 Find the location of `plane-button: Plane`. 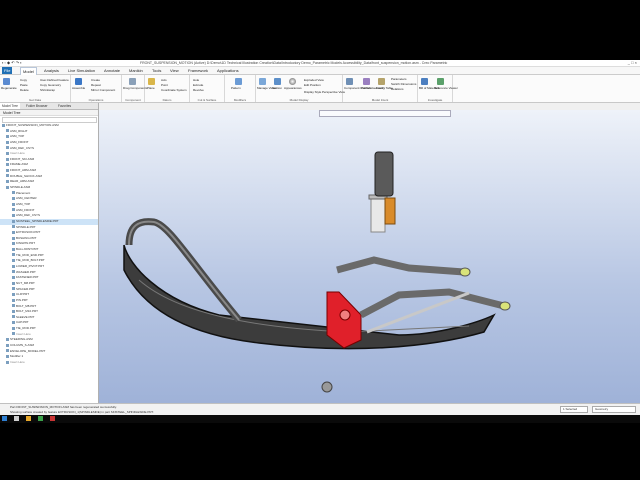

plane-button: Plane is located at coordinates (151, 88).